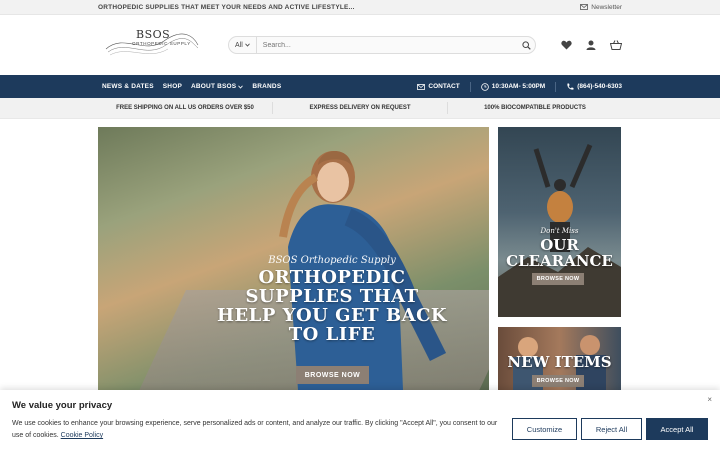  I want to click on hero-script: BSOS Orthopedic Supply, so click(332, 260).